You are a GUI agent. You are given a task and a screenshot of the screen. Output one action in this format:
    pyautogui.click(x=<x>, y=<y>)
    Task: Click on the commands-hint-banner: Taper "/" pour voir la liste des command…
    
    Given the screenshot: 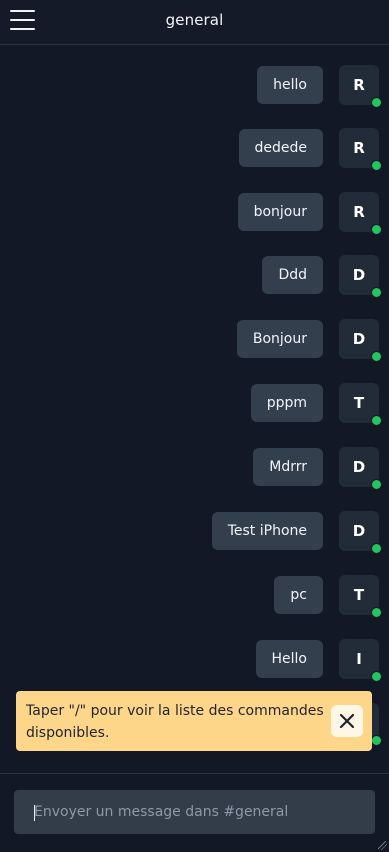 What is the action you would take?
    pyautogui.click(x=194, y=721)
    